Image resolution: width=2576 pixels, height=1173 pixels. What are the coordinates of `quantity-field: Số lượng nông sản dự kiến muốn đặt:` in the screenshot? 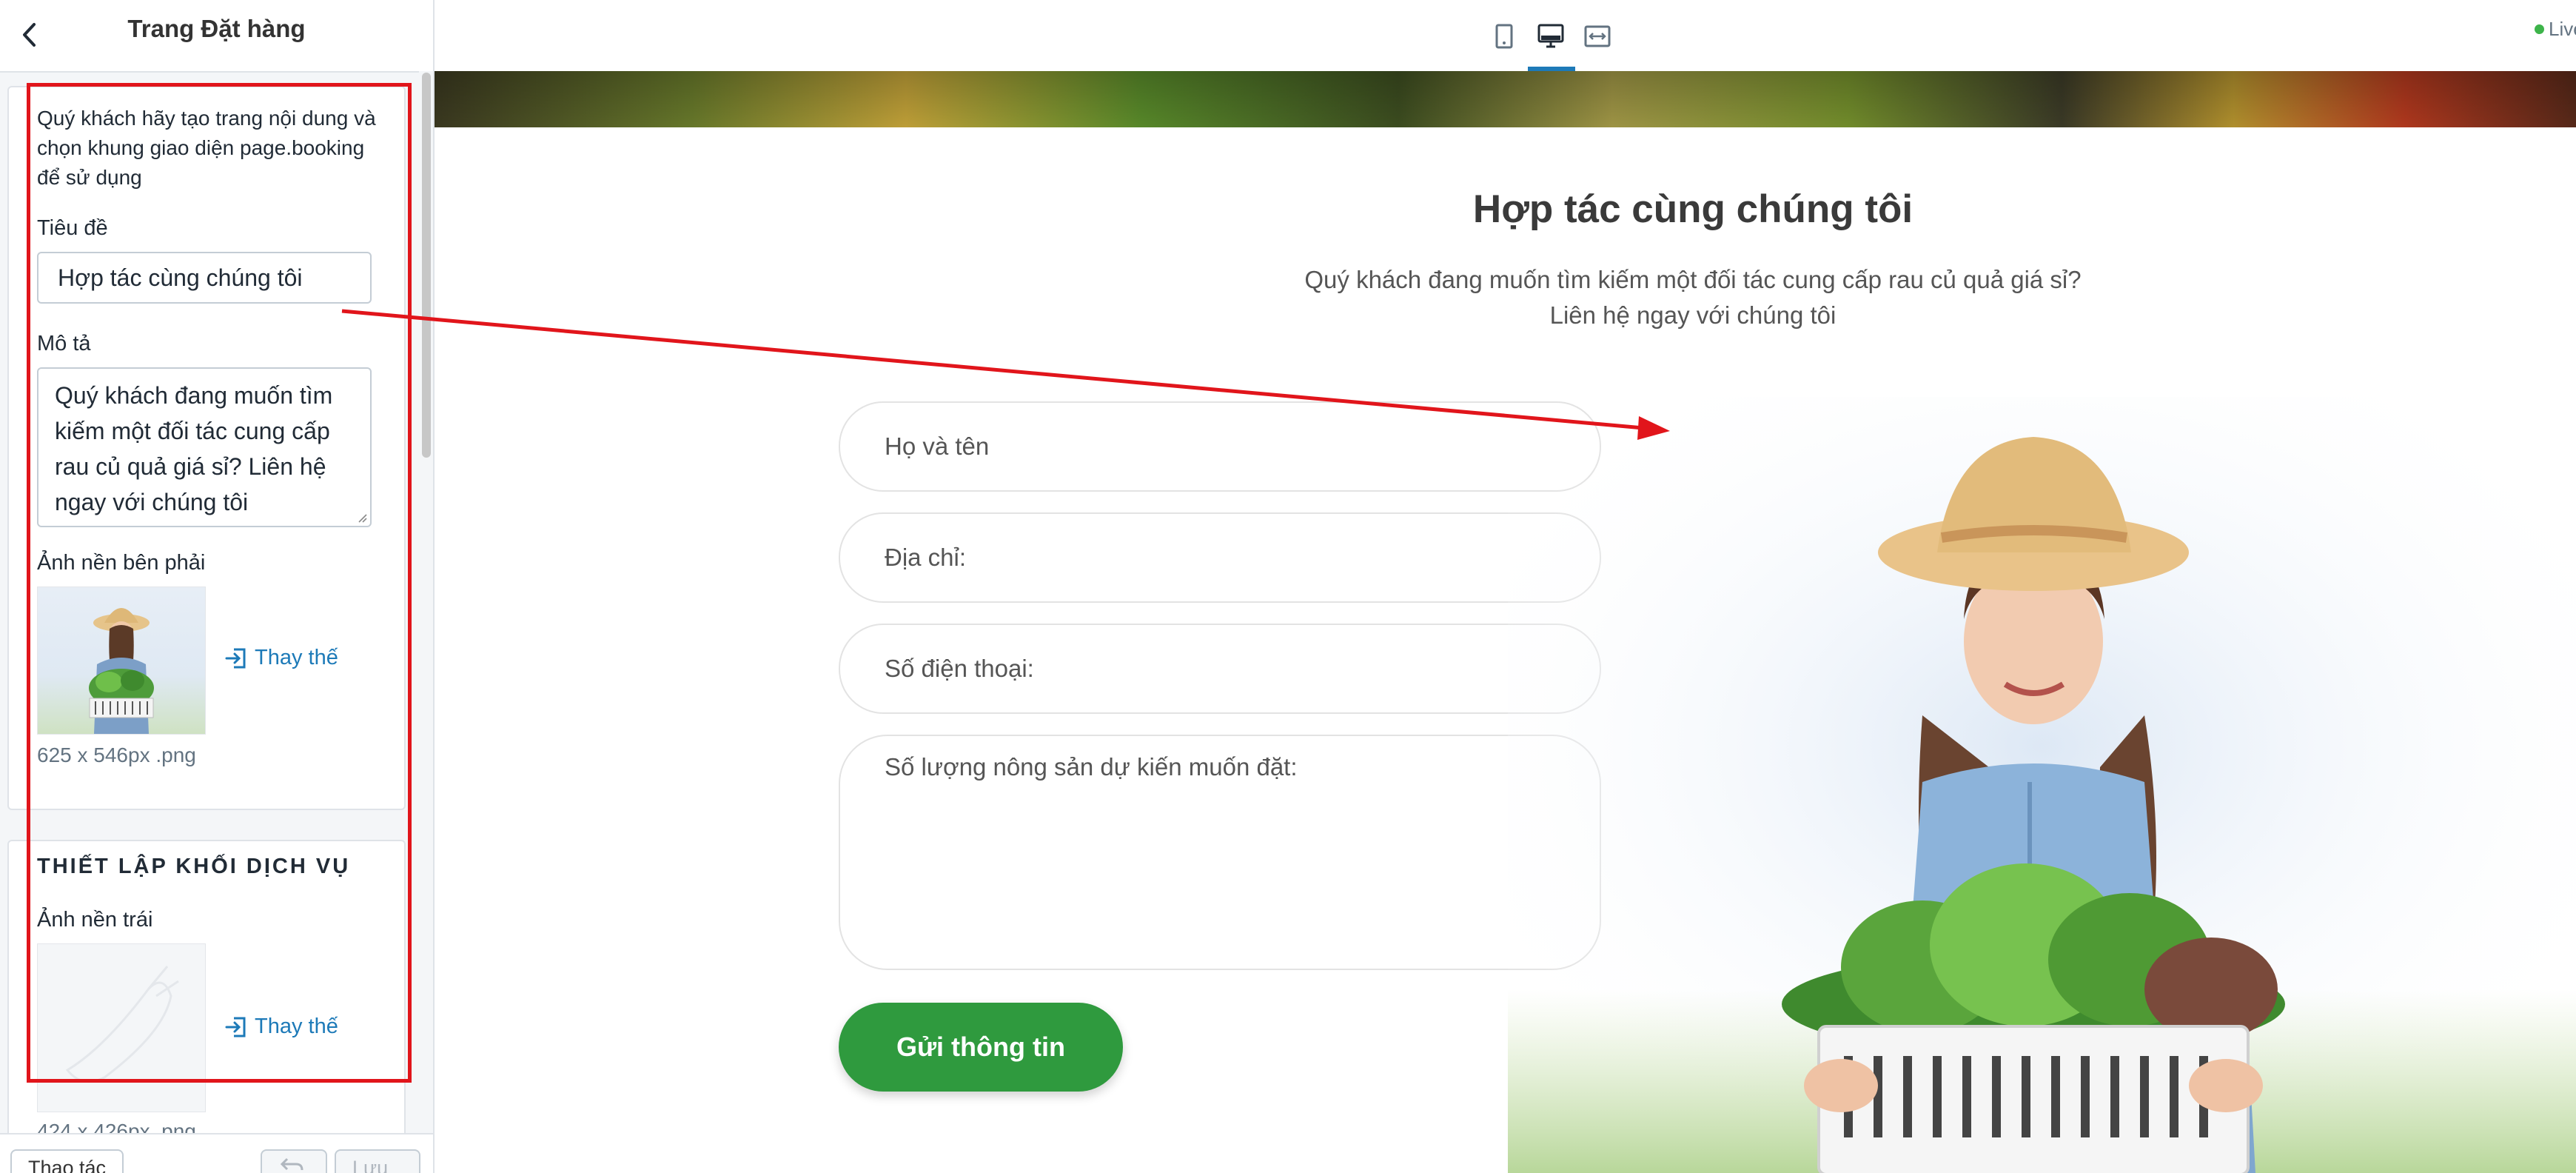 It's located at (1220, 852).